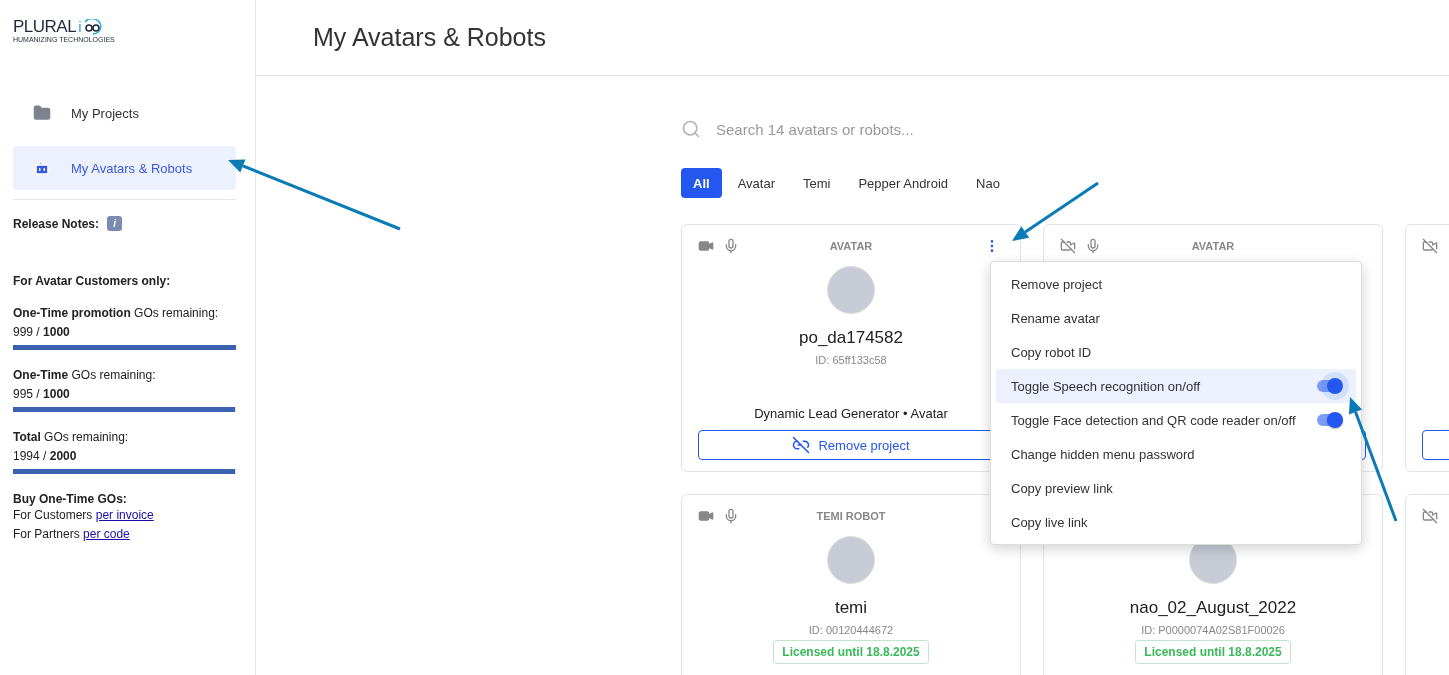 The width and height of the screenshot is (1449, 675). I want to click on search-icon, so click(691, 129).